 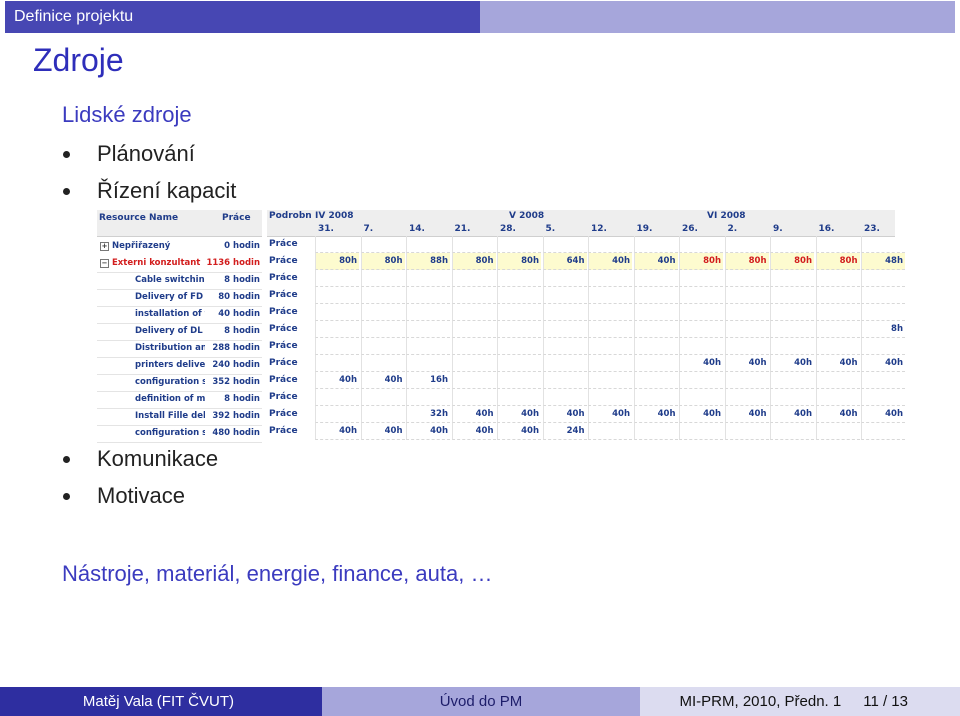 What do you see at coordinates (179, 434) in the screenshot?
I see `resource-row: configuration sp 480 hodin` at bounding box center [179, 434].